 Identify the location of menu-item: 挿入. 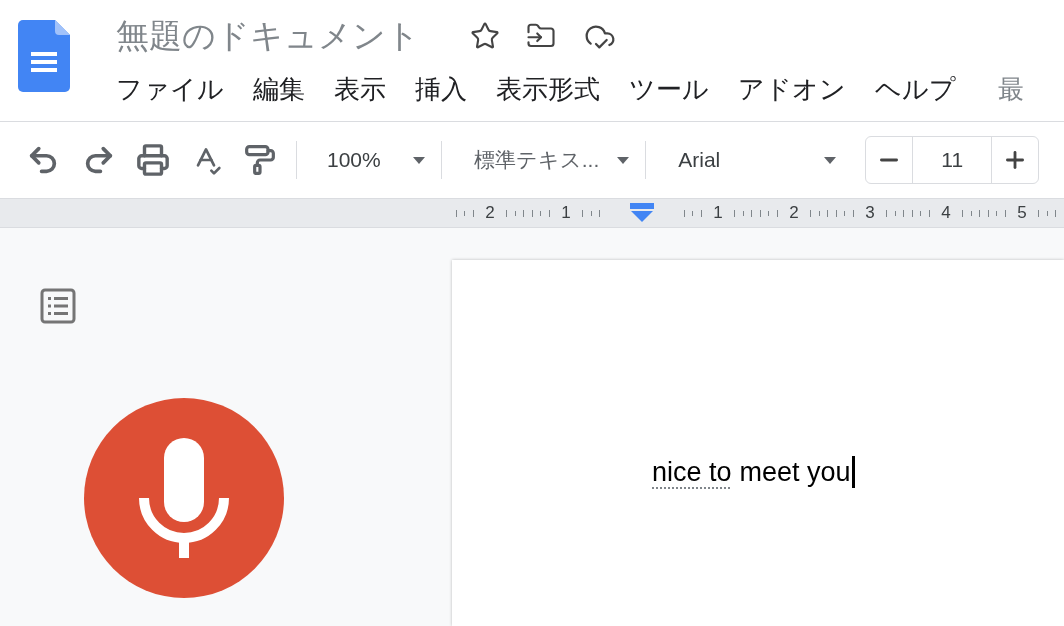
(441, 89).